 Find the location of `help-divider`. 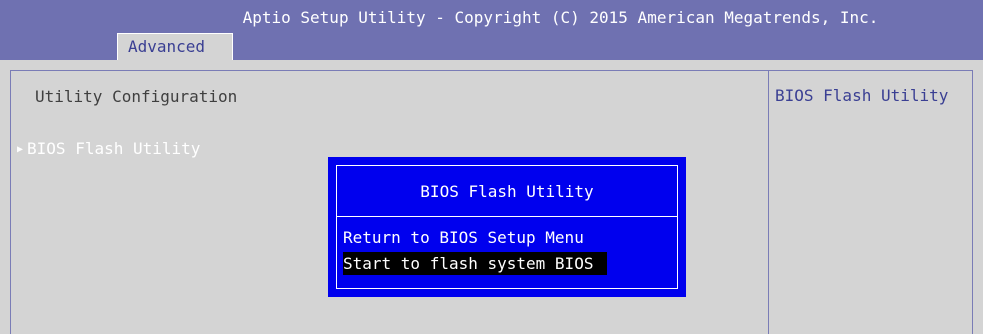

help-divider is located at coordinates (768, 202).